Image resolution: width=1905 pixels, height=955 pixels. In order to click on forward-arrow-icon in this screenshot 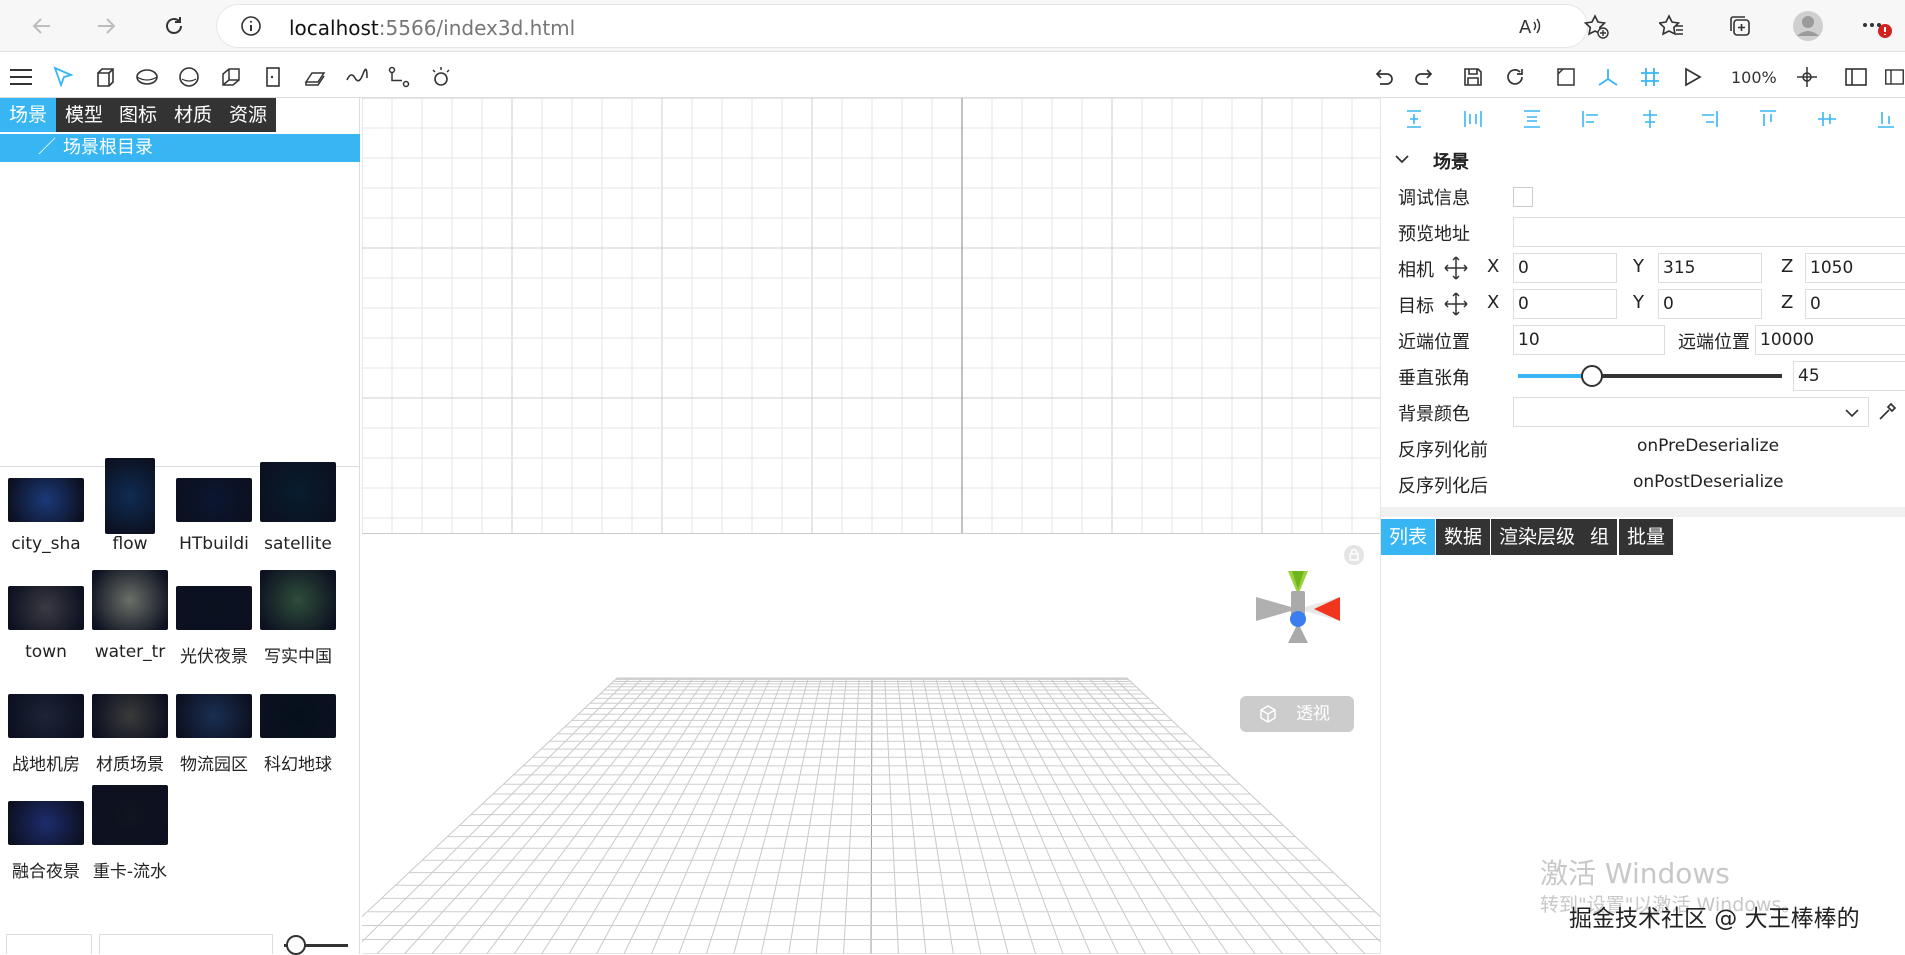, I will do `click(106, 26)`.